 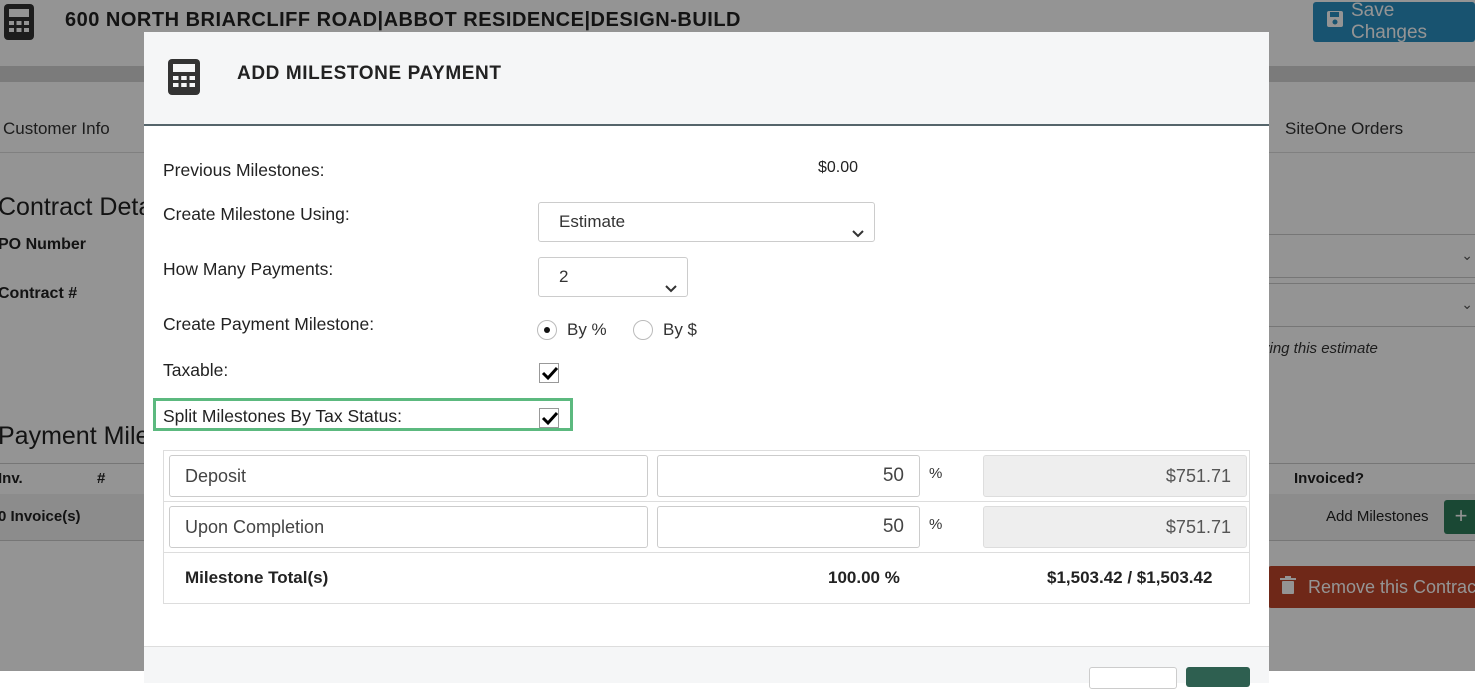 What do you see at coordinates (564, 276) in the screenshot?
I see `how-many-payments-value: 2` at bounding box center [564, 276].